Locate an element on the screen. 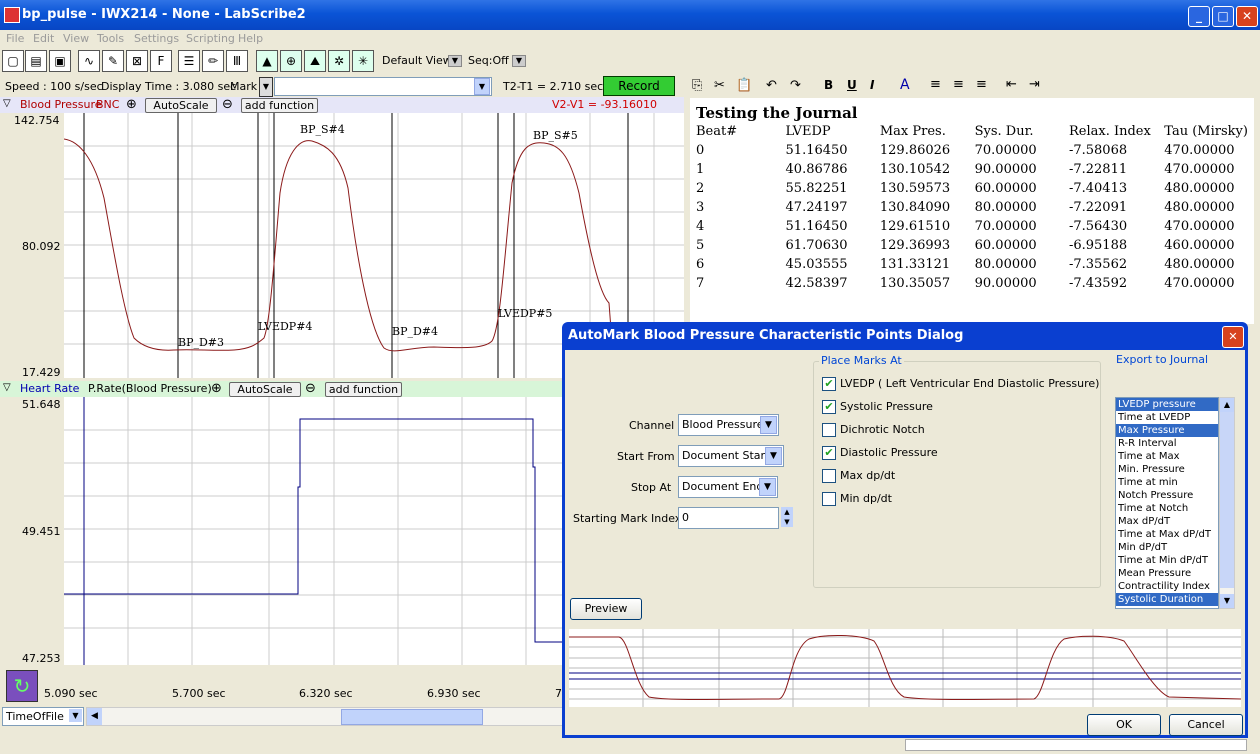 The height and width of the screenshot is (754, 1260). menu-scripting: Scripting is located at coordinates (210, 38).